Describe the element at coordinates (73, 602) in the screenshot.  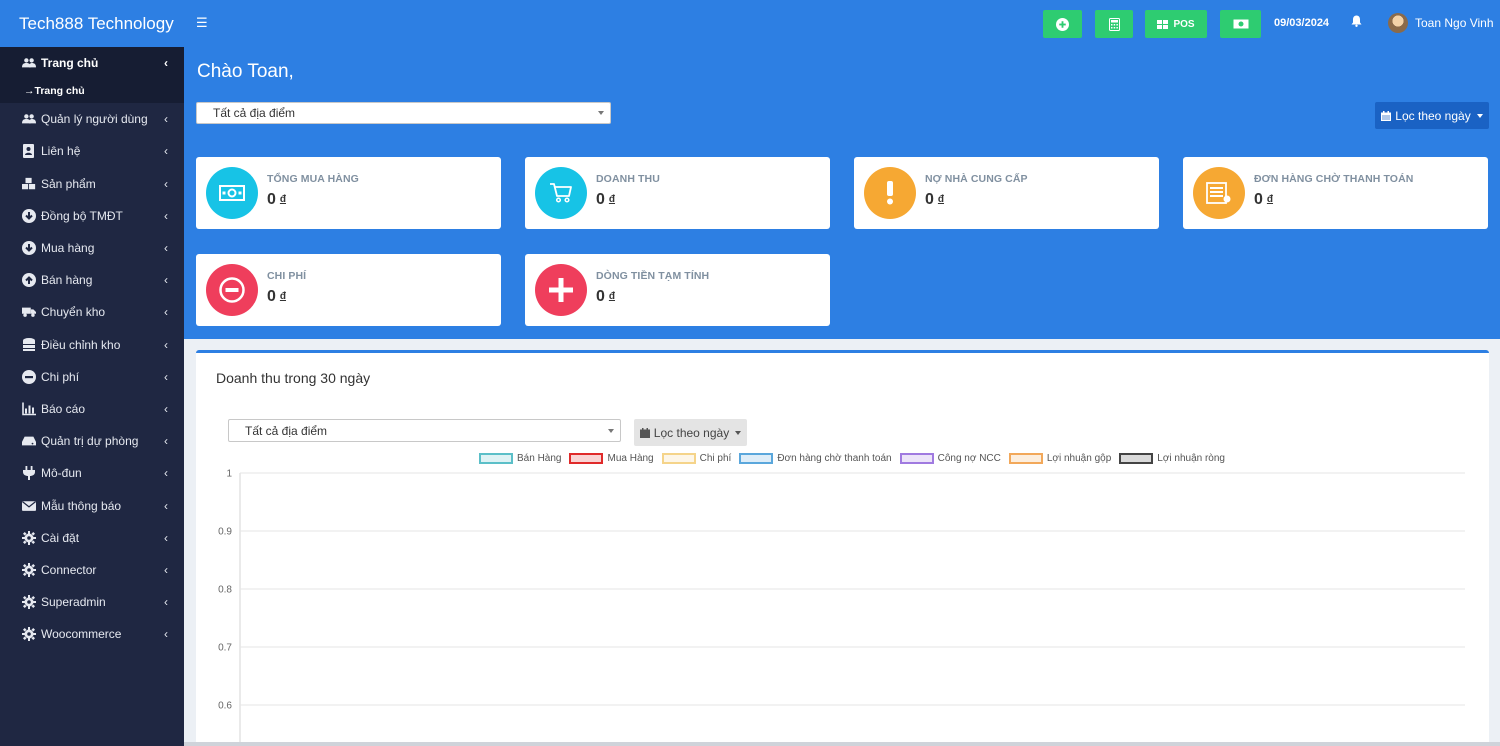
I see `sidebar-item-label: Superadmin` at that location.